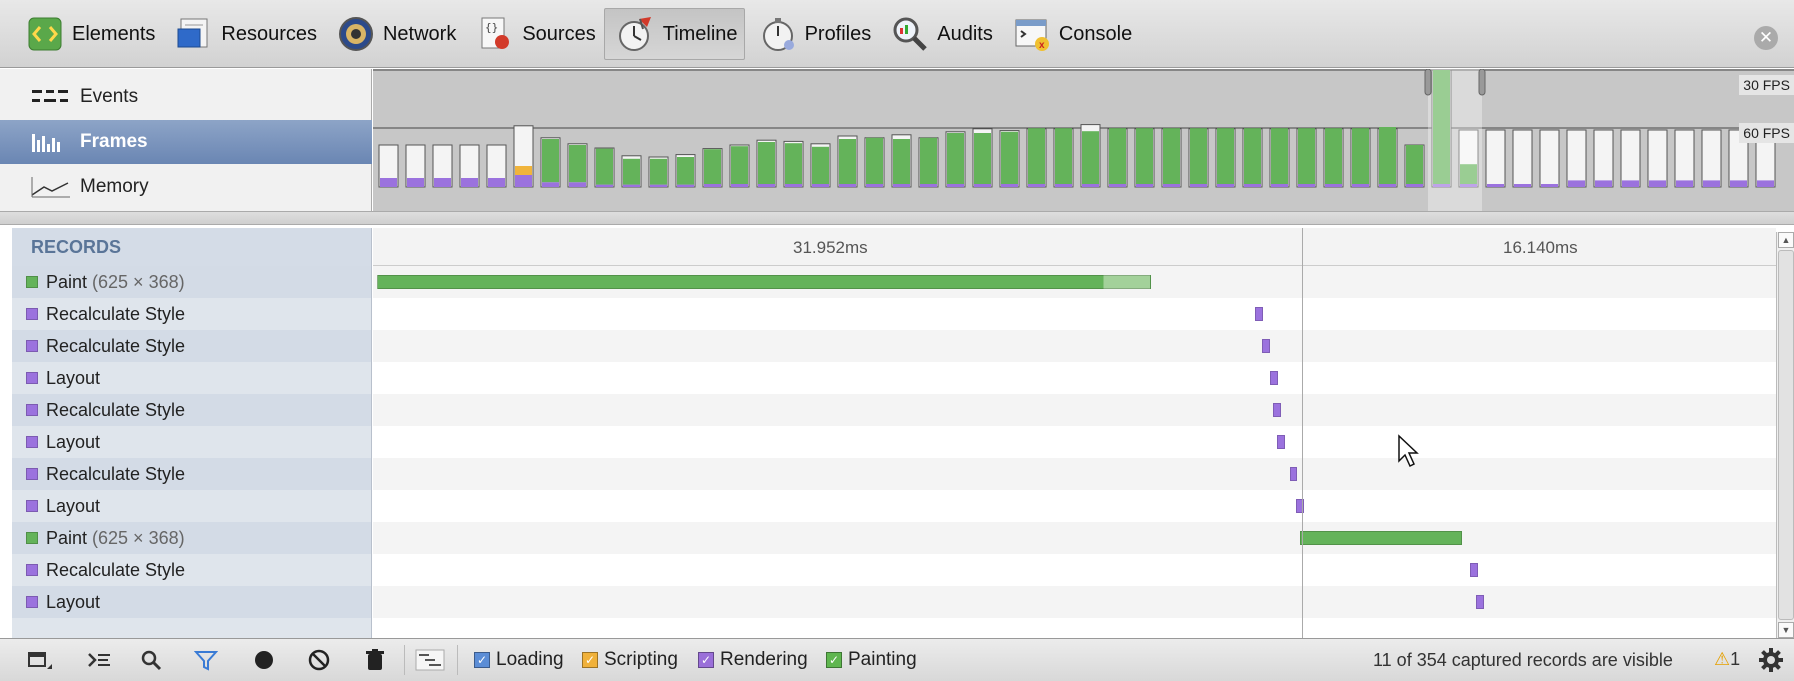 This screenshot has width=1794, height=681. I want to click on filter-icon, so click(206, 660).